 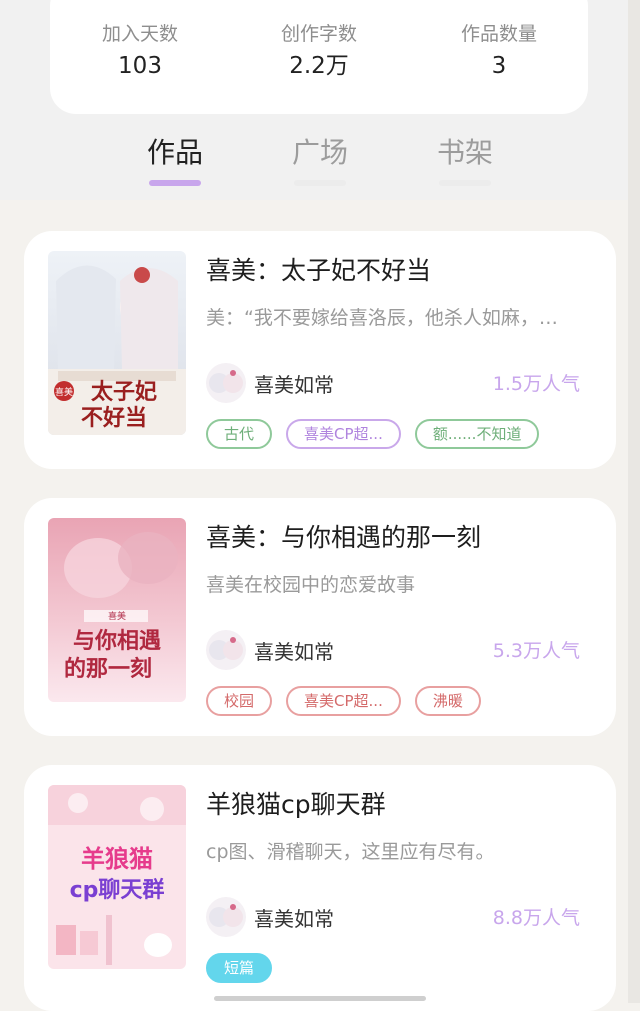 What do you see at coordinates (117, 890) in the screenshot?
I see `svg-text: cp聊天群` at bounding box center [117, 890].